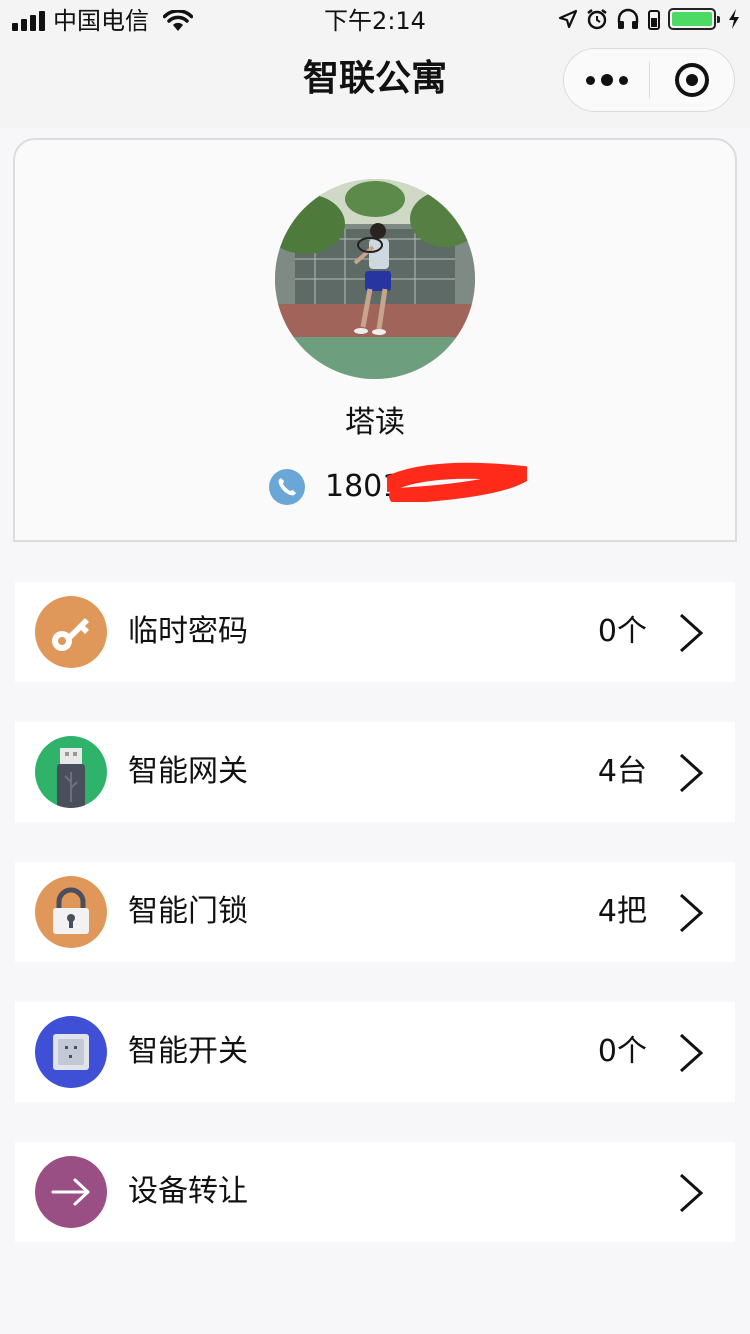 The image size is (750, 1334). I want to click on menu-label: 智能门锁, so click(188, 911).